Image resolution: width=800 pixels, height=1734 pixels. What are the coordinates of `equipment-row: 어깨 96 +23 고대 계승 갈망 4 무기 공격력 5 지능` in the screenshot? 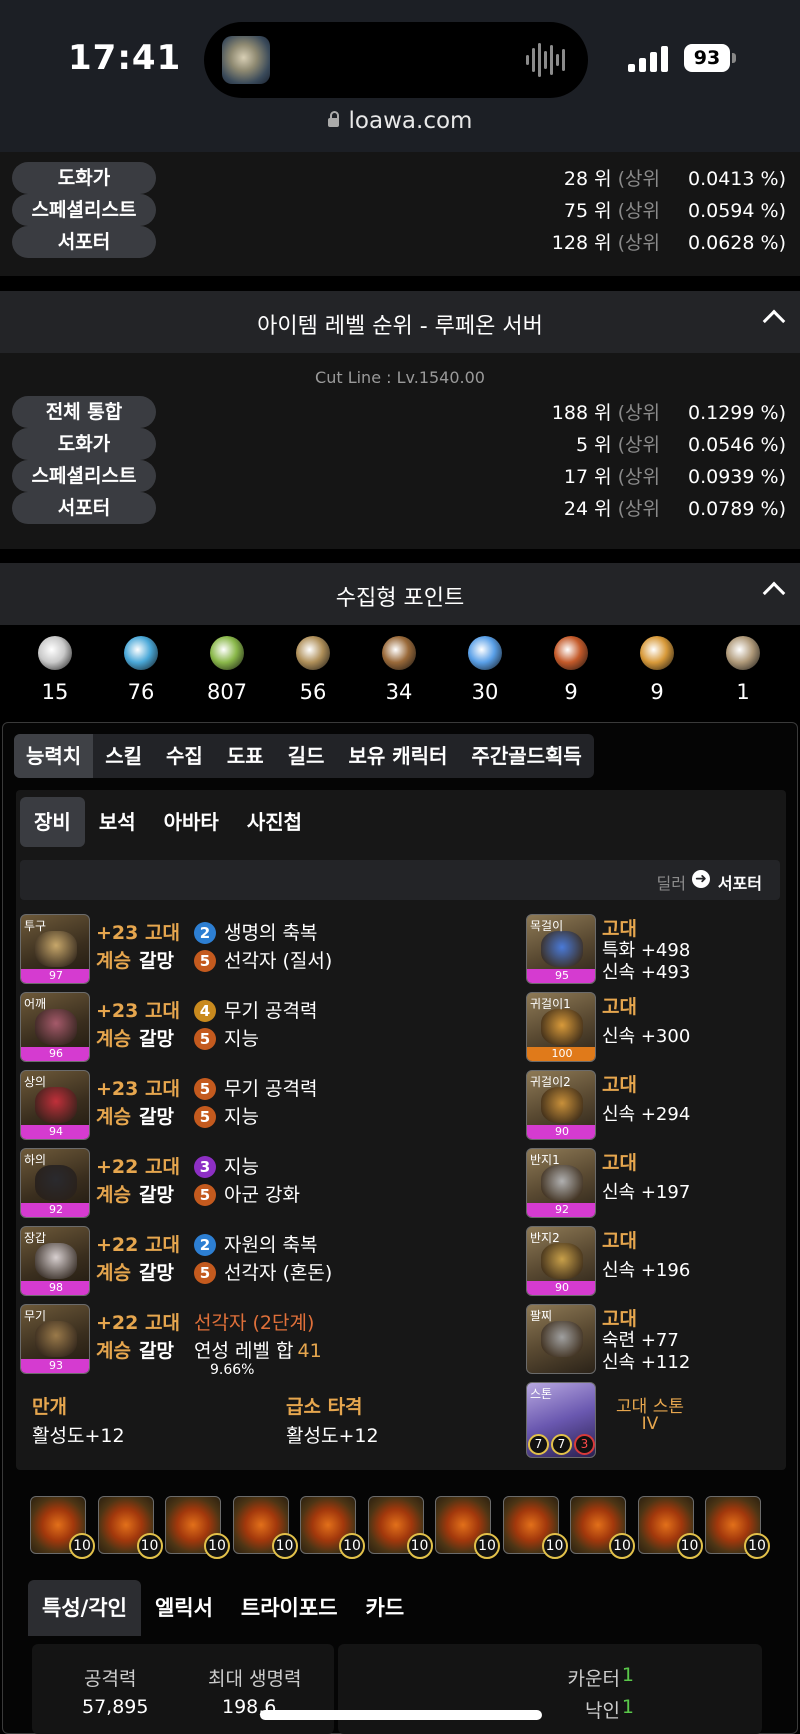 It's located at (260, 1028).